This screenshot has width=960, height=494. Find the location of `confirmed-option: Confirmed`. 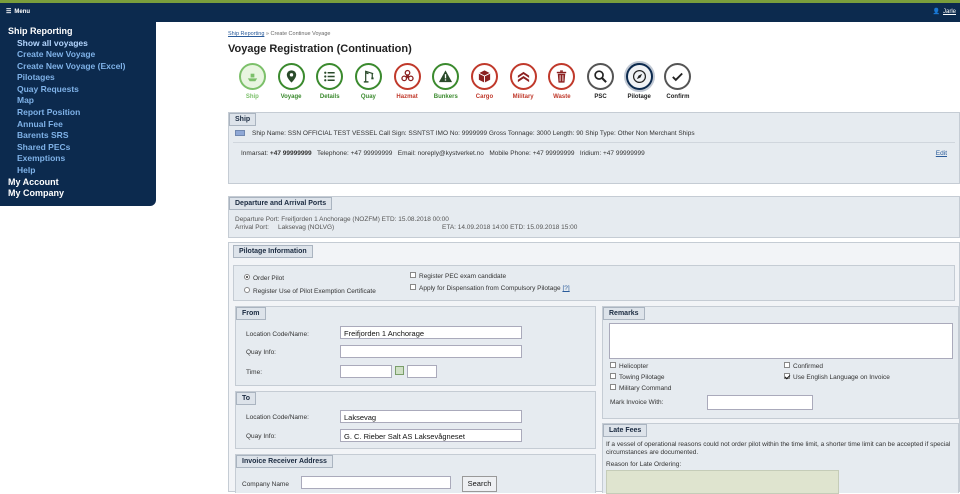

confirmed-option: Confirmed is located at coordinates (803, 366).